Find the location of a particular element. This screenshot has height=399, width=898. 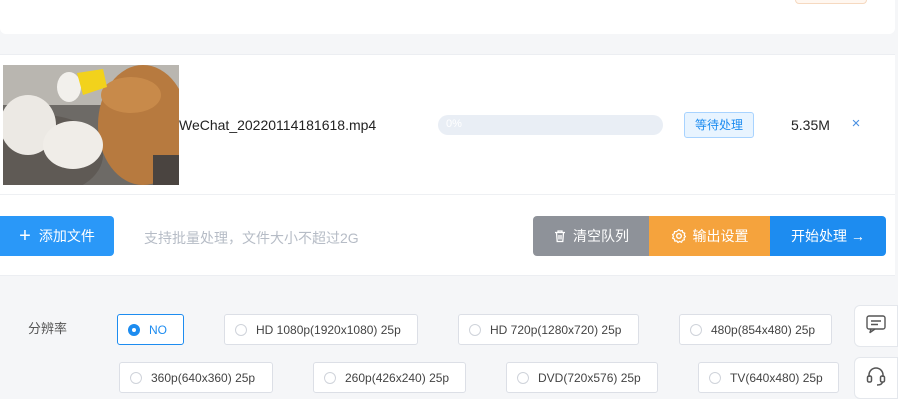

start-processing-button: 开始处理 → is located at coordinates (828, 236).